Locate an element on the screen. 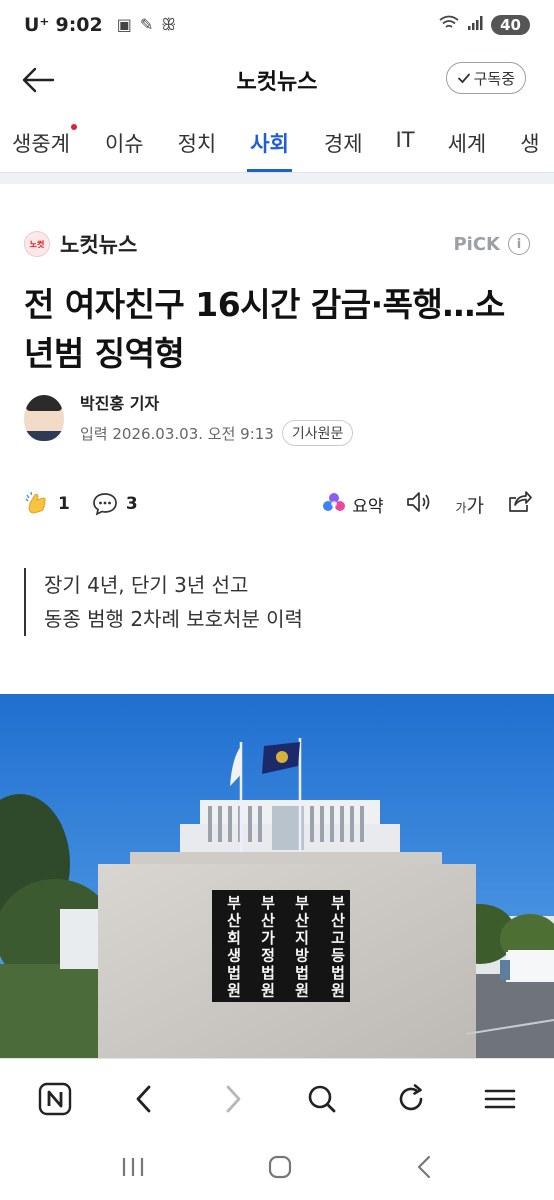 The image size is (554, 1200). category-tabs: 생중계 이슈 정치 사회 경제 IT 세계 생 is located at coordinates (277, 145).